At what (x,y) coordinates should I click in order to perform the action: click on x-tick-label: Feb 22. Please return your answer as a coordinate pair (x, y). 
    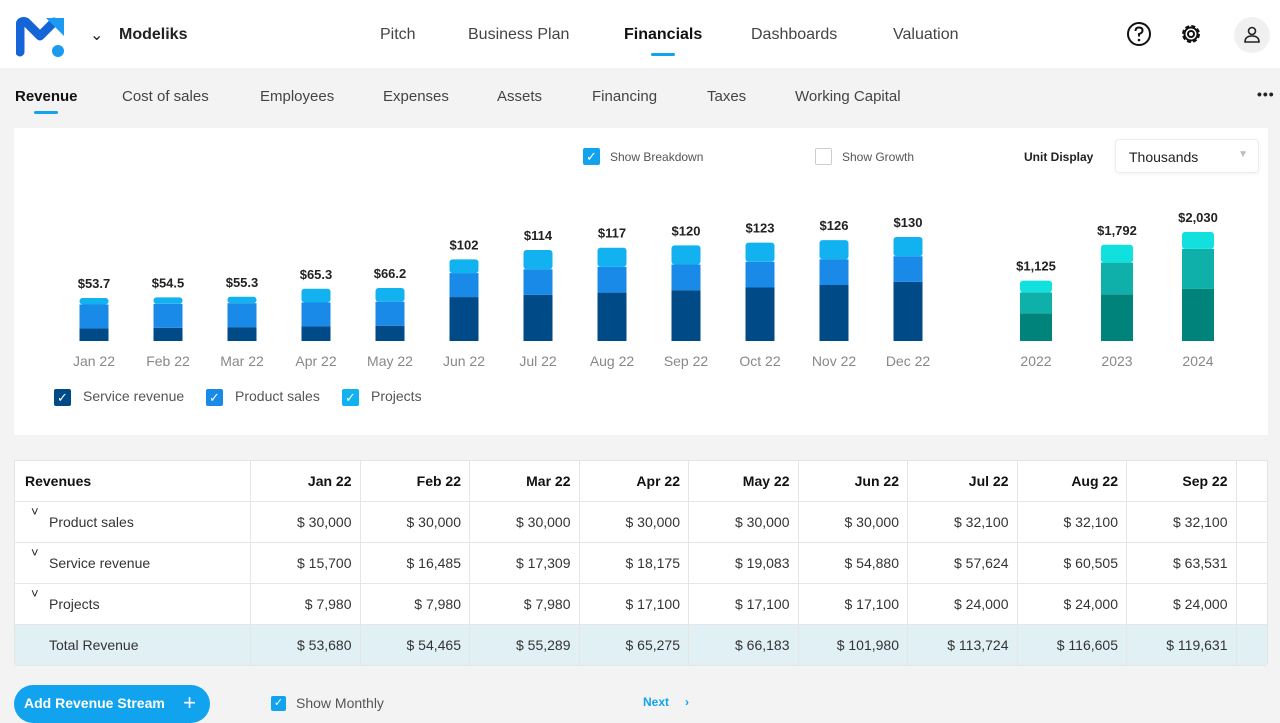
    Looking at the image, I should click on (168, 361).